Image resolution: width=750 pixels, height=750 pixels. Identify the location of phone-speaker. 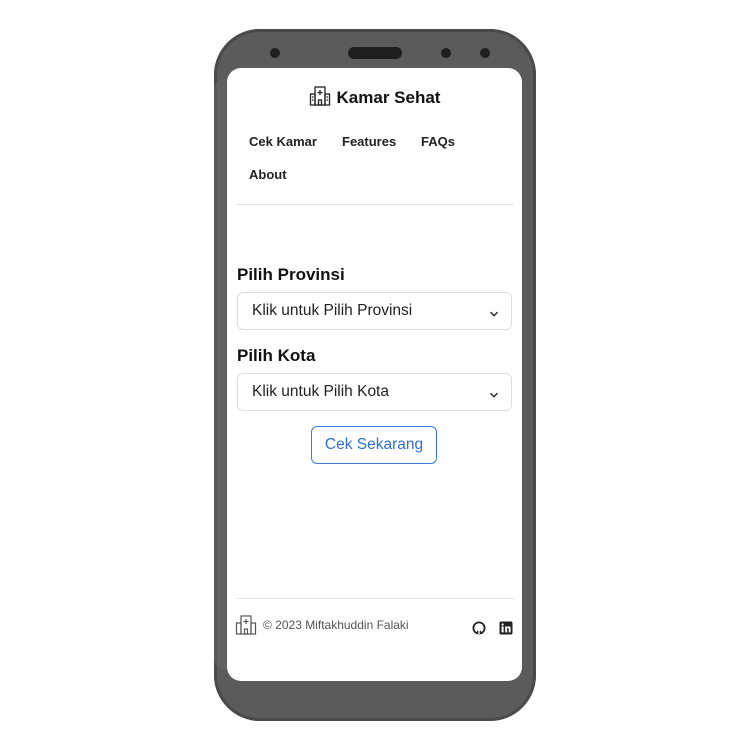
(375, 53).